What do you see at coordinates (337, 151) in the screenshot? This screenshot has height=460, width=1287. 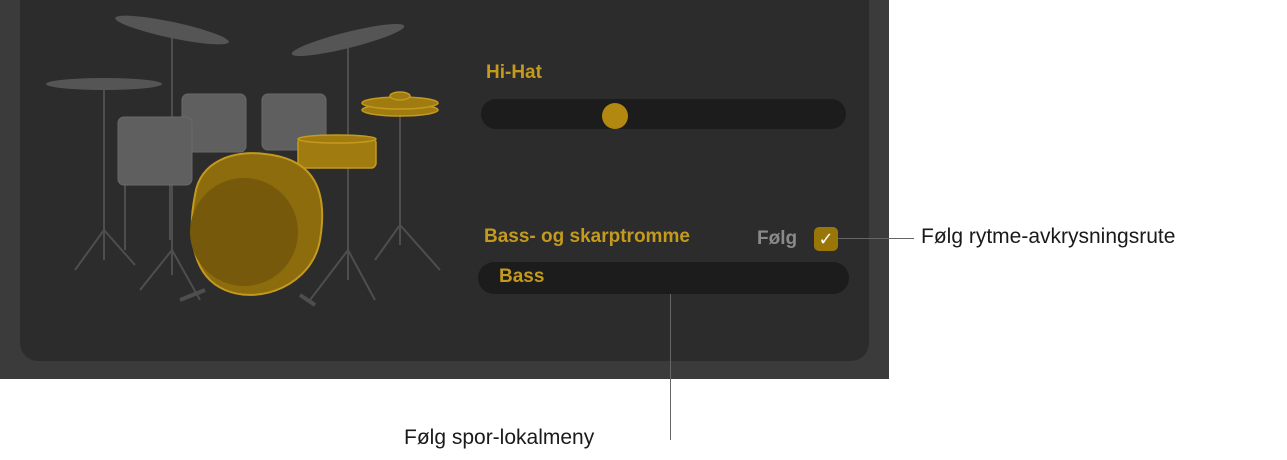 I see `snare-drum` at bounding box center [337, 151].